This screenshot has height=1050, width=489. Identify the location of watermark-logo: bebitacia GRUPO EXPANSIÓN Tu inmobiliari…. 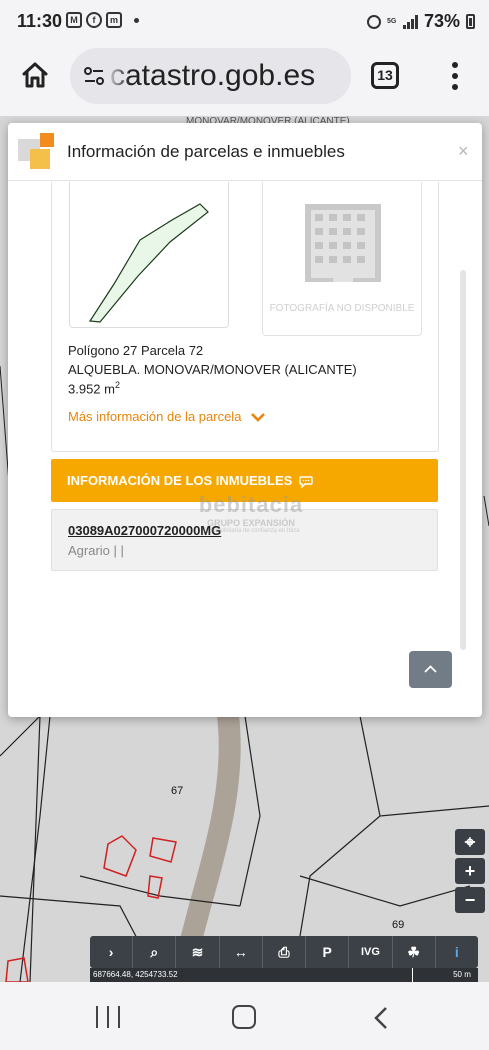
(251, 532).